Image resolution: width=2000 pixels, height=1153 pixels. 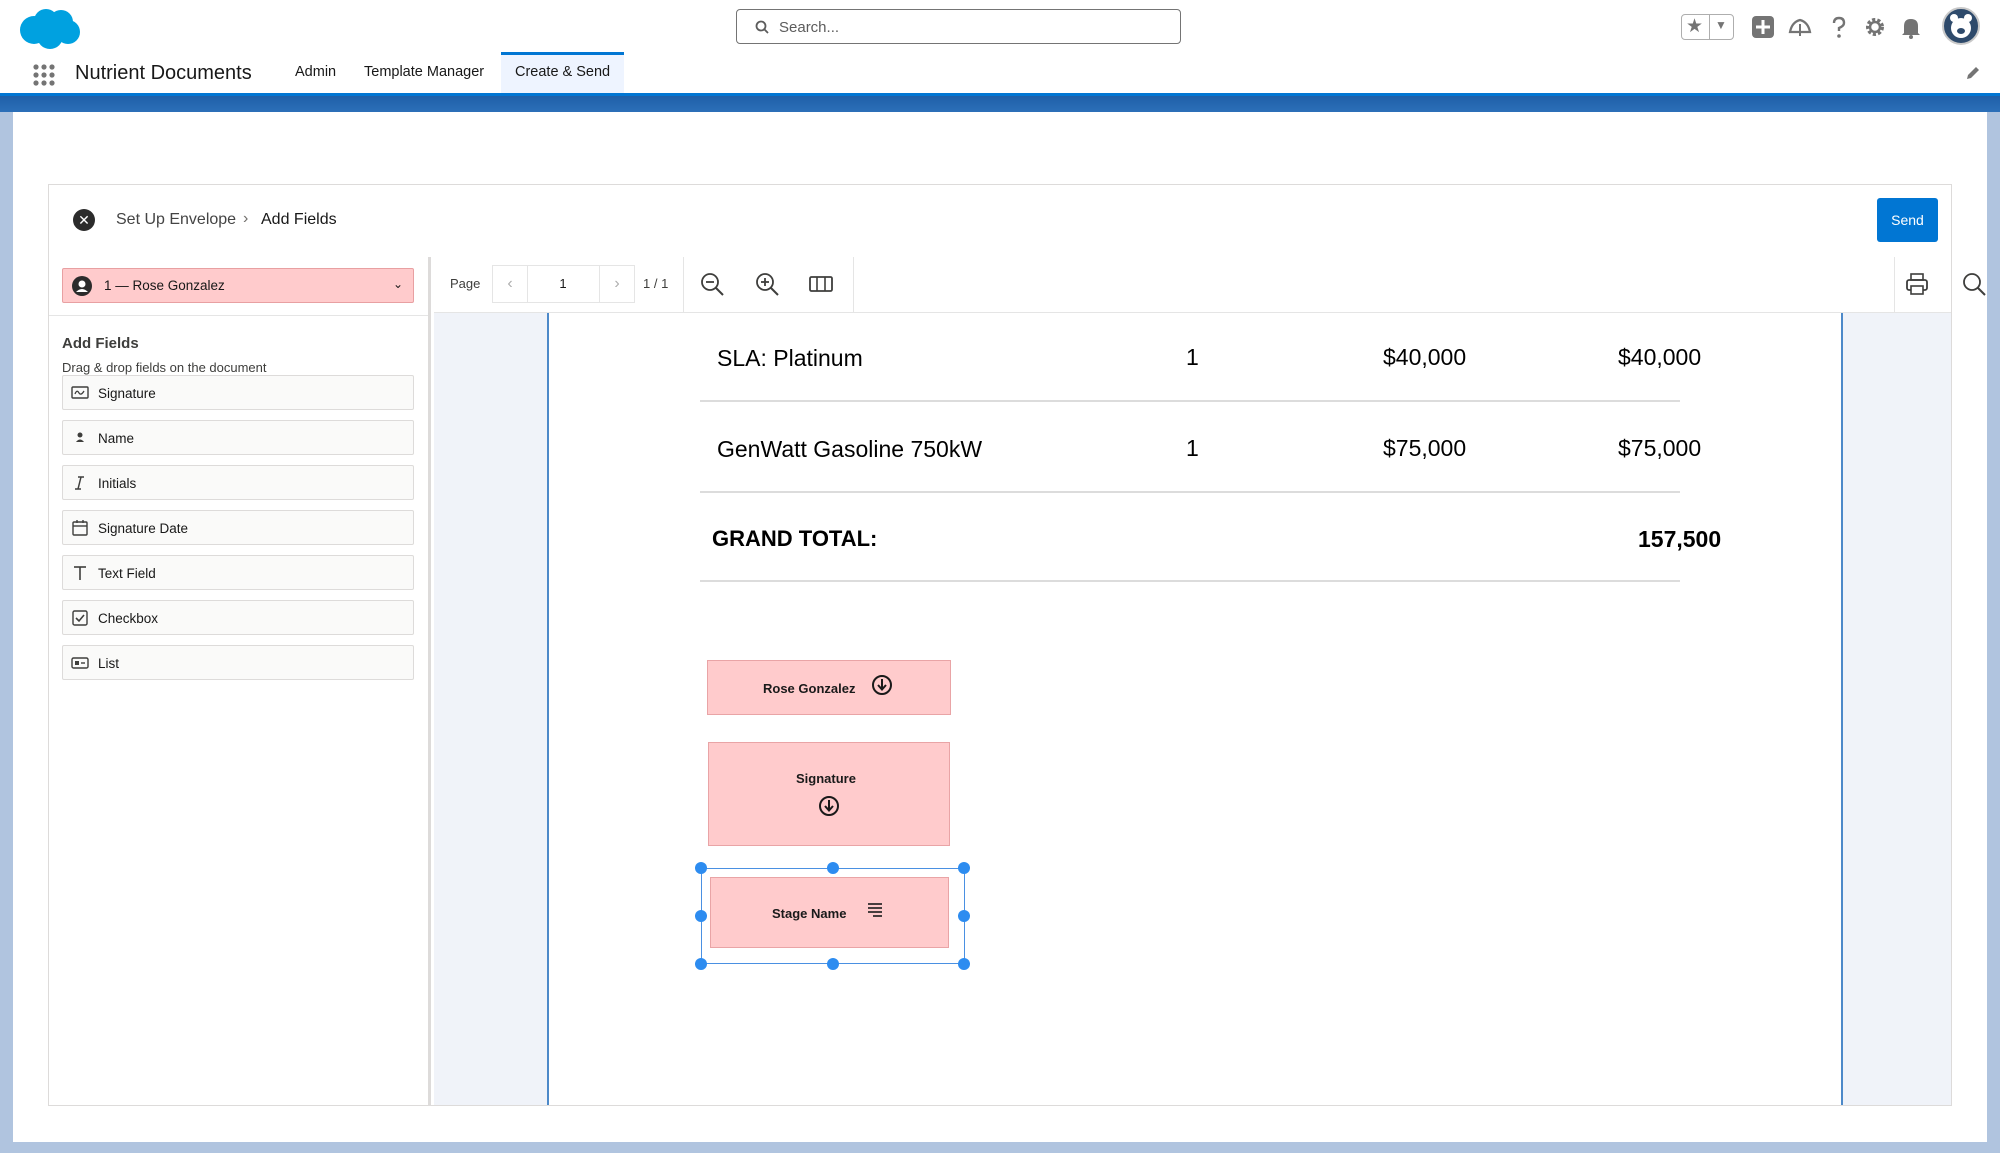 What do you see at coordinates (833, 868) in the screenshot?
I see `resize-handle-top` at bounding box center [833, 868].